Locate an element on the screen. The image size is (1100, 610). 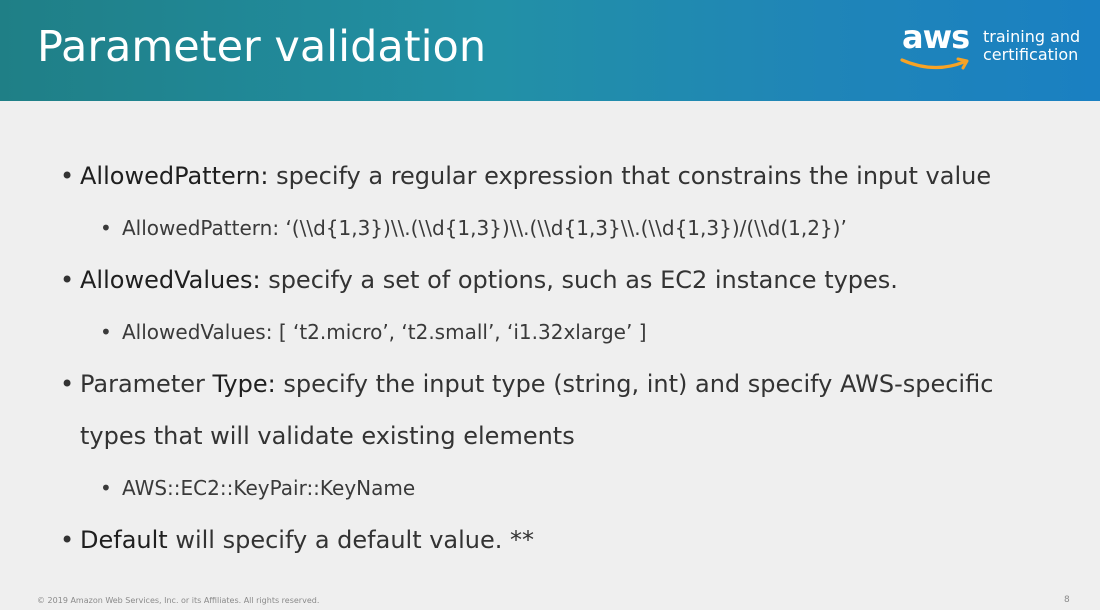
aws-training-logo: aws training and certification is located at coordinates (995, 48).